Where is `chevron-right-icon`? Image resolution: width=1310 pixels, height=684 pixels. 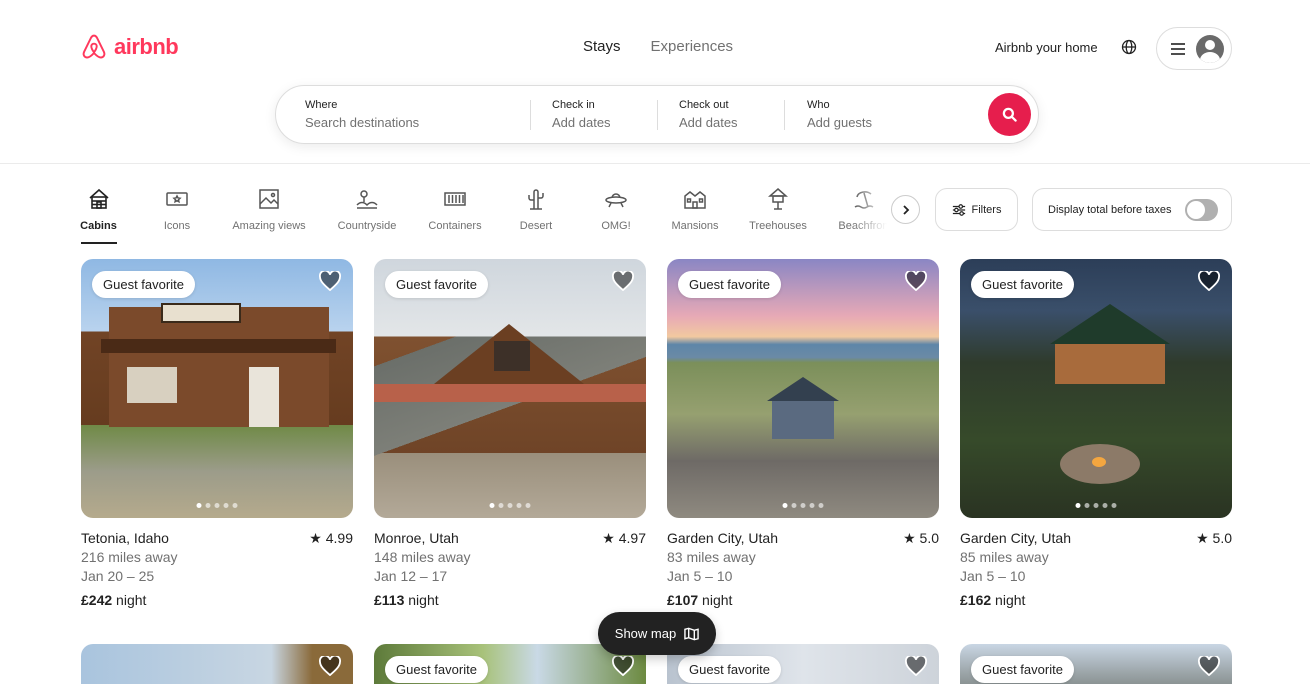 chevron-right-icon is located at coordinates (905, 209).